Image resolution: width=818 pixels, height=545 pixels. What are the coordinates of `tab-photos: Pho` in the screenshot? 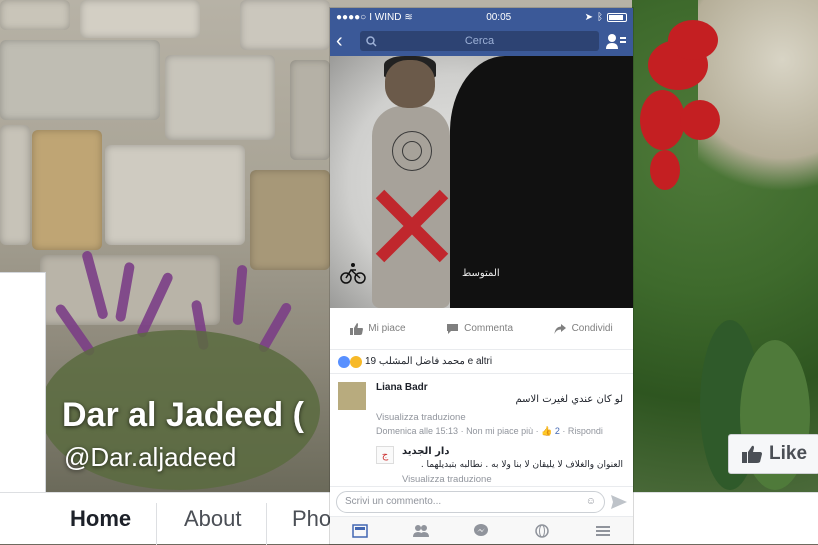 It's located at (311, 519).